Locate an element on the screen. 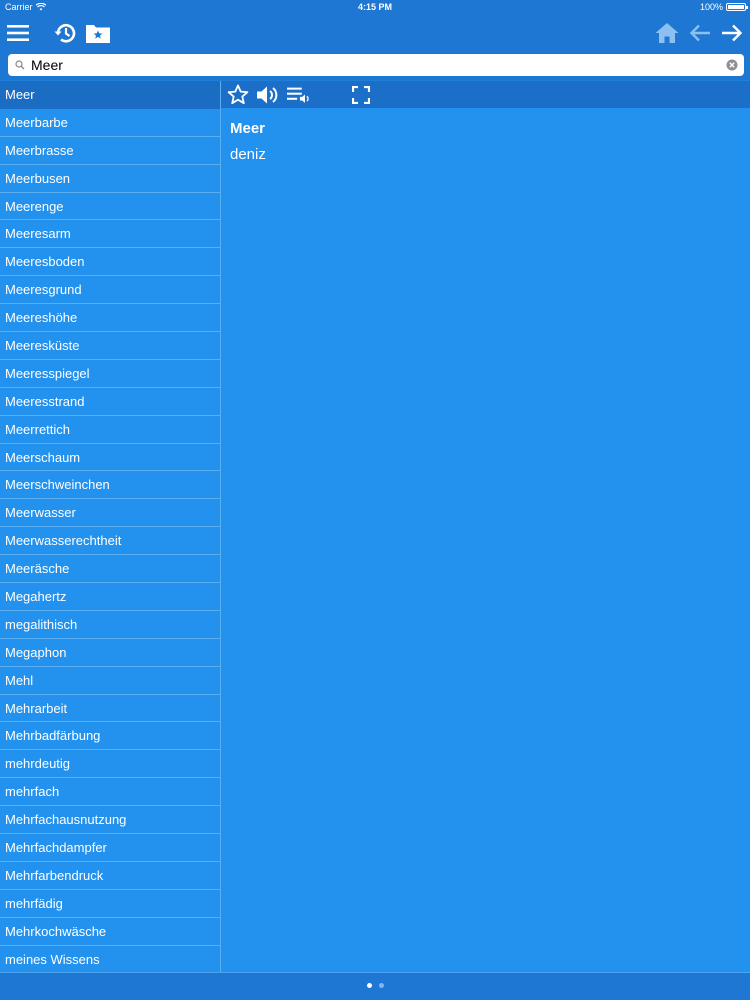 This screenshot has width=750, height=1000. speaker-icon is located at coordinates (267, 95).